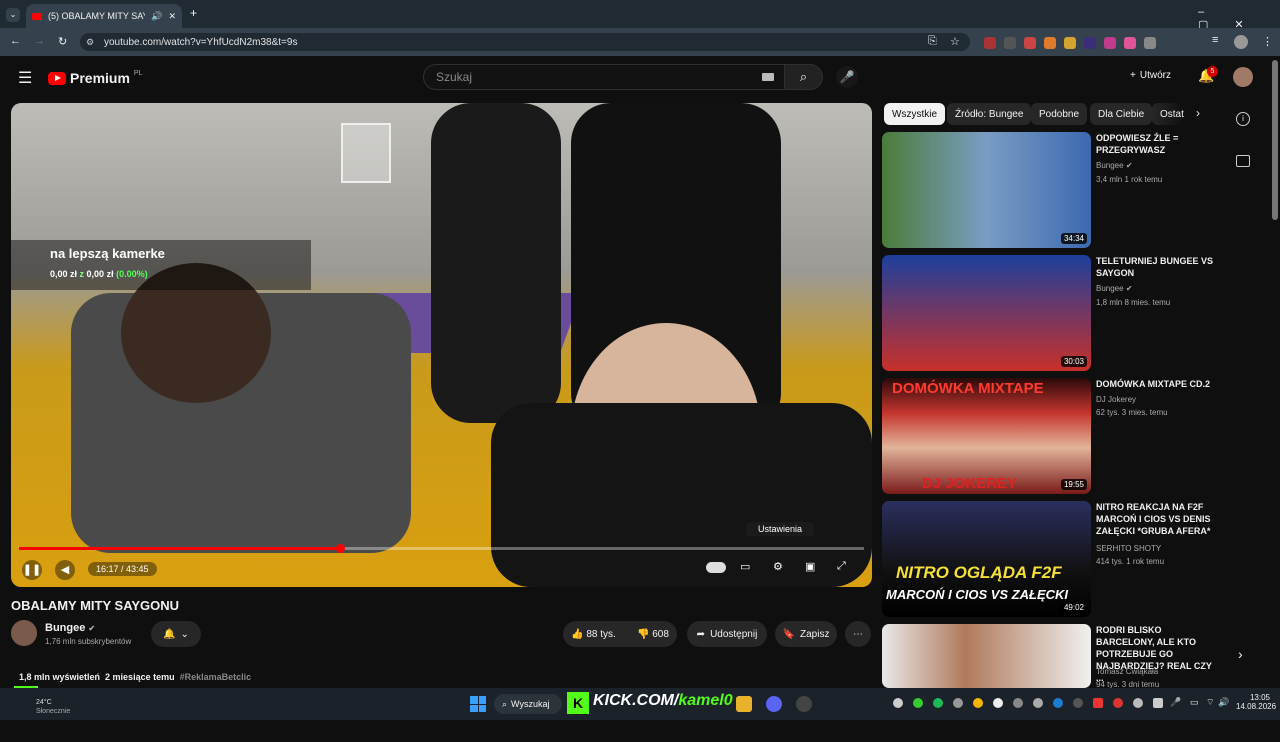  Describe the element at coordinates (216, 677) in the screenshot. I see `hashtag-link: #ReklamaBetclic` at that location.